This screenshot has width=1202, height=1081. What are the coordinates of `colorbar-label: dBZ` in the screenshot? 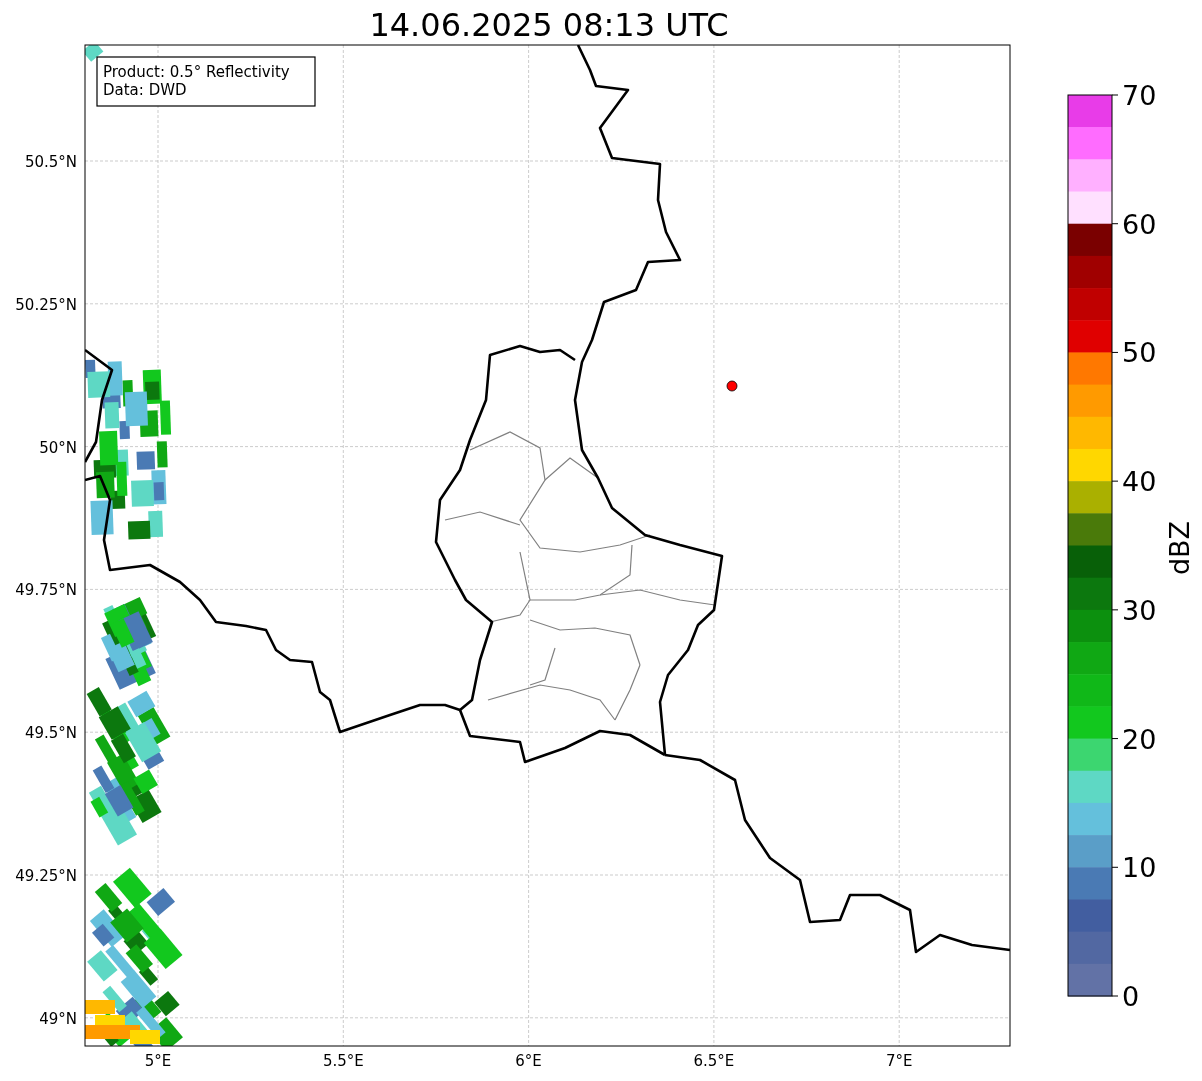 It's located at (1179, 548).